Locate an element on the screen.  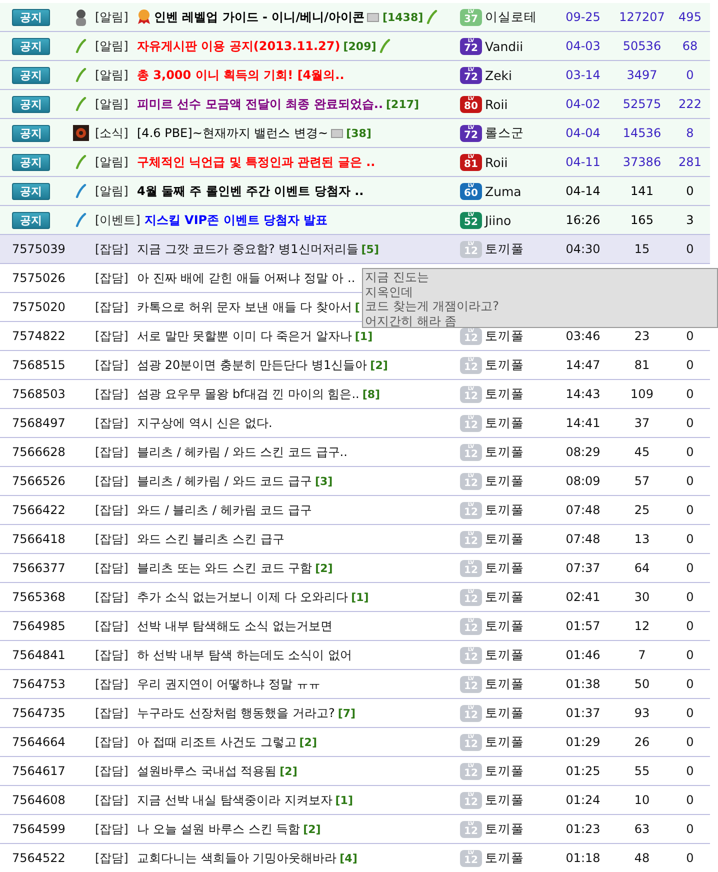
post-date: 07:37 is located at coordinates (583, 568).